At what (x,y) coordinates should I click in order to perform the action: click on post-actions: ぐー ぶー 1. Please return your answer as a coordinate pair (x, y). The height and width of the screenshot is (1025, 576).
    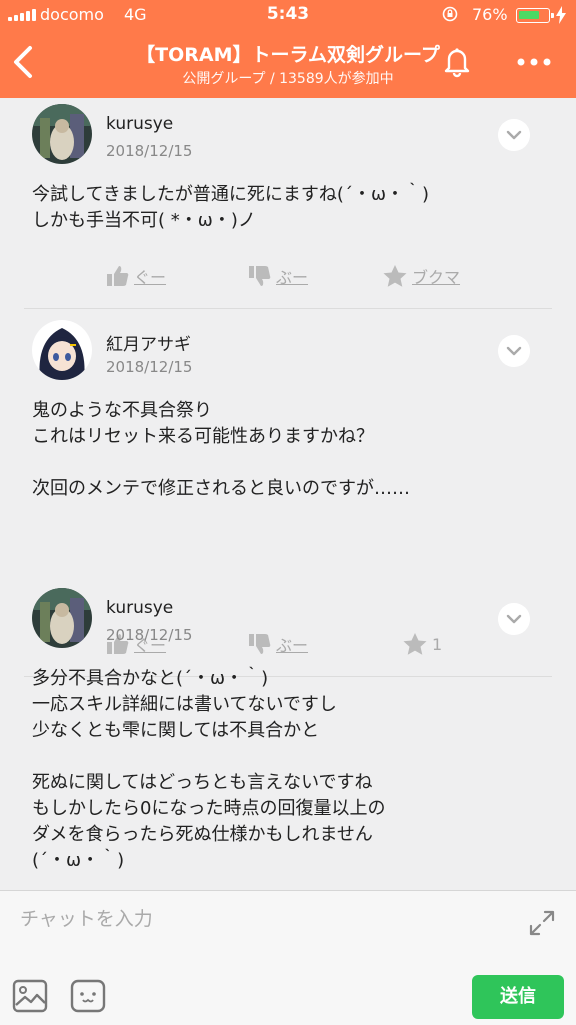
    Looking at the image, I should click on (288, 647).